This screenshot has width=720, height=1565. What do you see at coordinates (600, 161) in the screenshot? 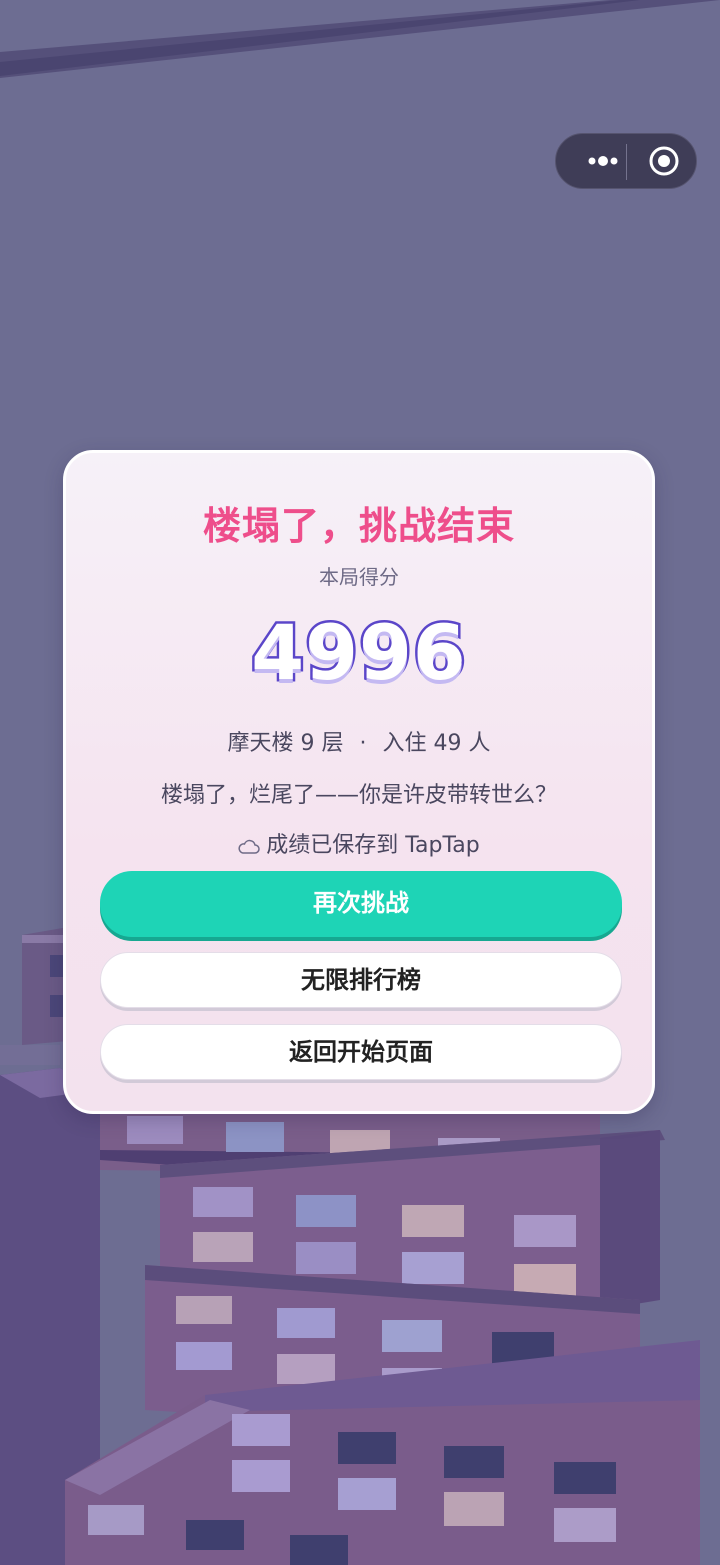
I see `more-dots-icon` at bounding box center [600, 161].